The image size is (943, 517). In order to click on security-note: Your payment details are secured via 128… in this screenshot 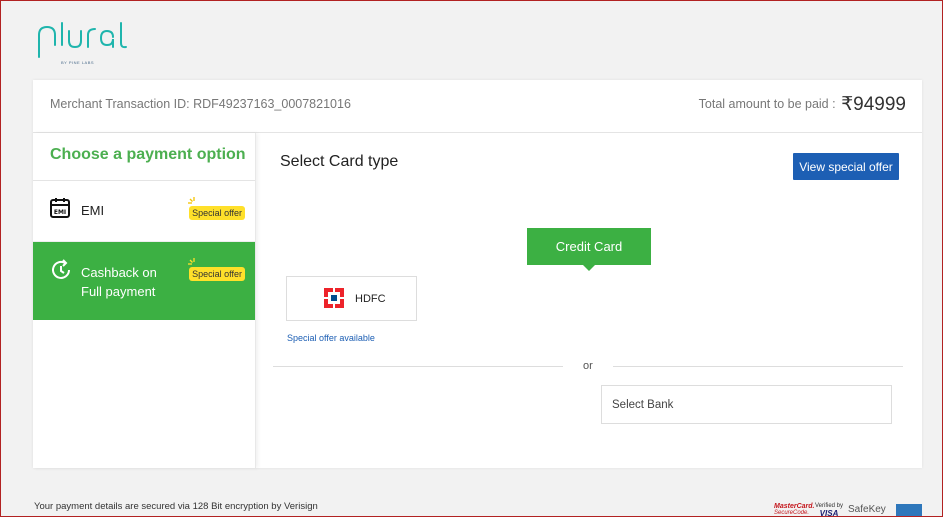, I will do `click(176, 506)`.